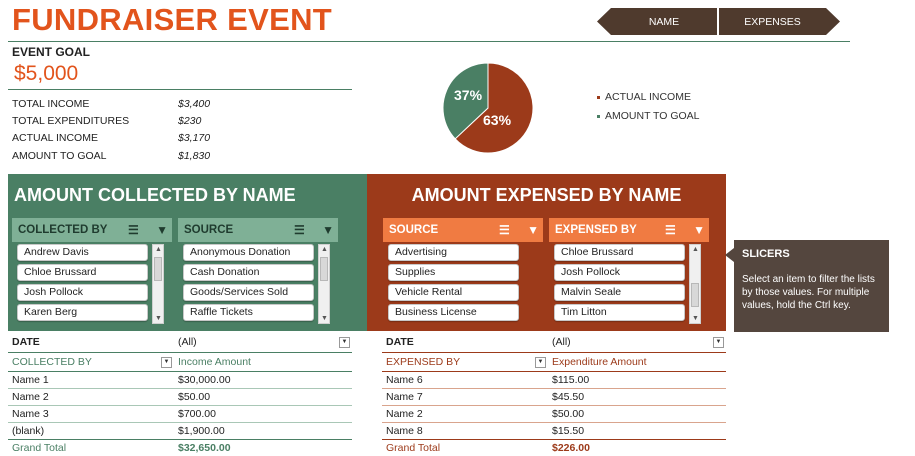 The height and width of the screenshot is (456, 915). Describe the element at coordinates (404, 414) in the screenshot. I see `table-row-name: Name 2` at that location.